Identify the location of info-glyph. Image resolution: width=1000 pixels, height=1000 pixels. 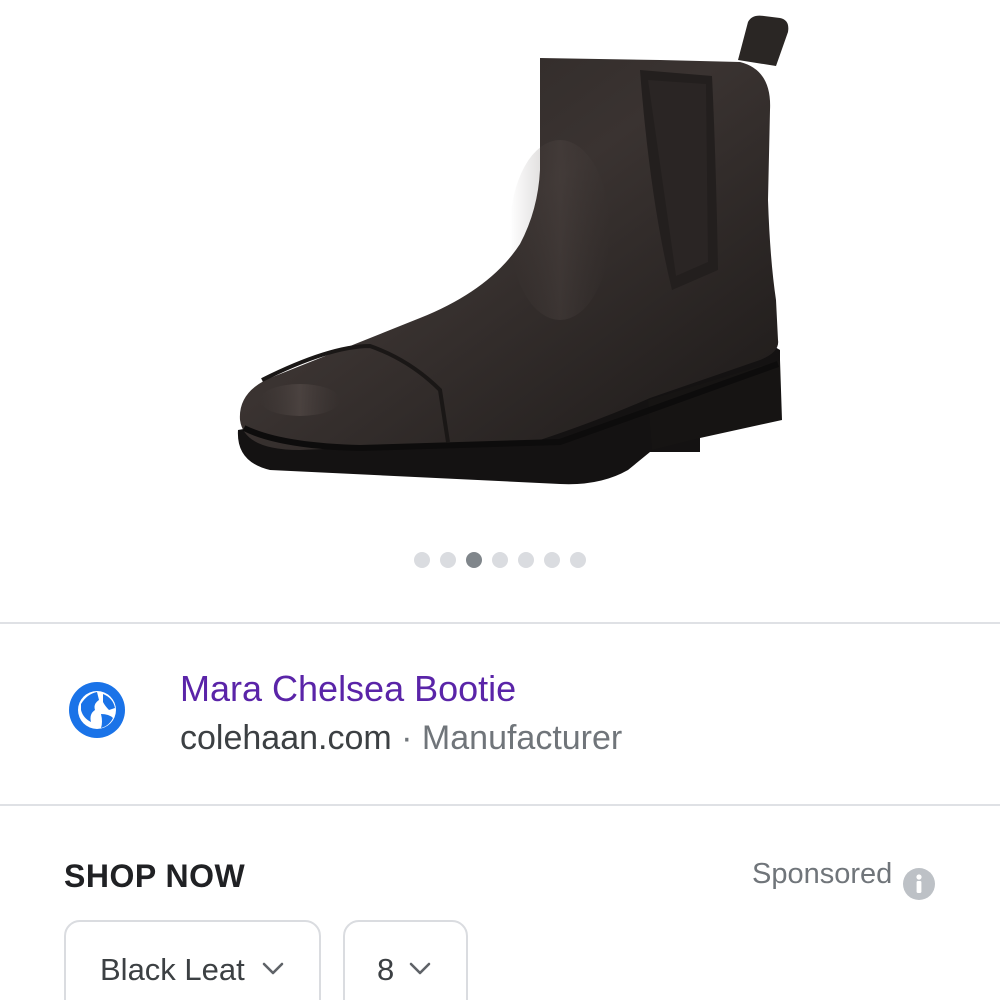
(919, 883).